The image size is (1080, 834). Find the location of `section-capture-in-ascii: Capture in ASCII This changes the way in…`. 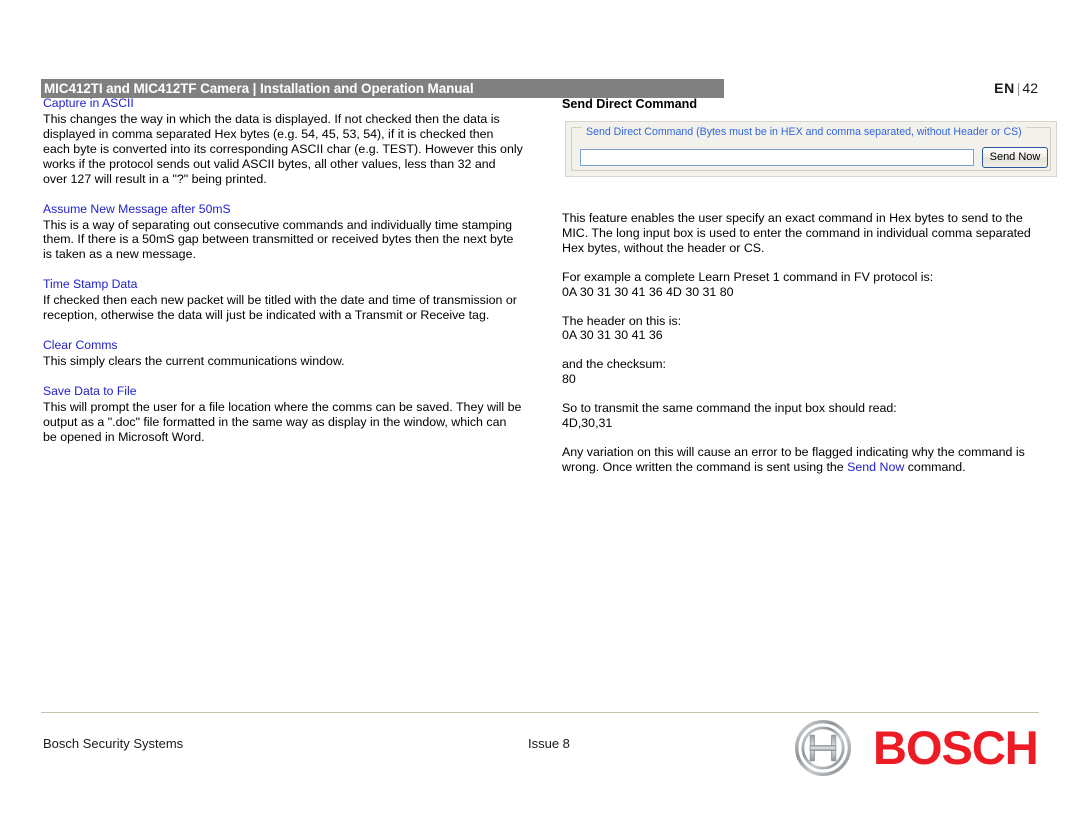

section-capture-in-ascii: Capture in ASCII This changes the way in… is located at coordinates (283, 141).